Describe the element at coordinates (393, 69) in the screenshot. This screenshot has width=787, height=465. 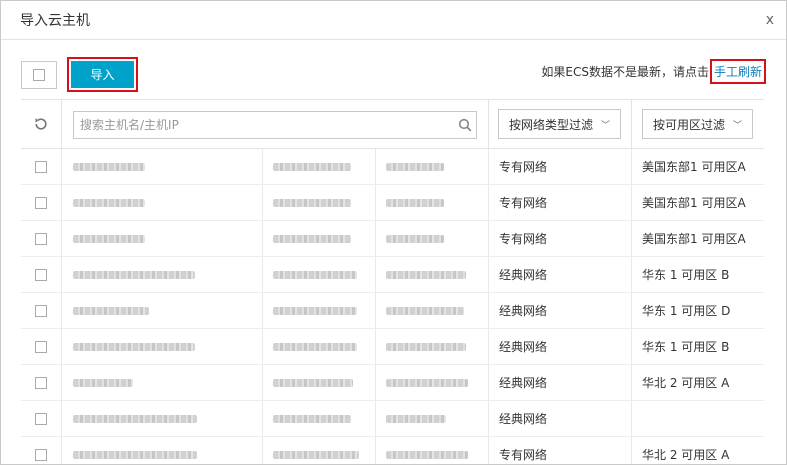
I see `toolbar: 导入 如果ECS数据不是最新，请点击 手工刷新` at that location.